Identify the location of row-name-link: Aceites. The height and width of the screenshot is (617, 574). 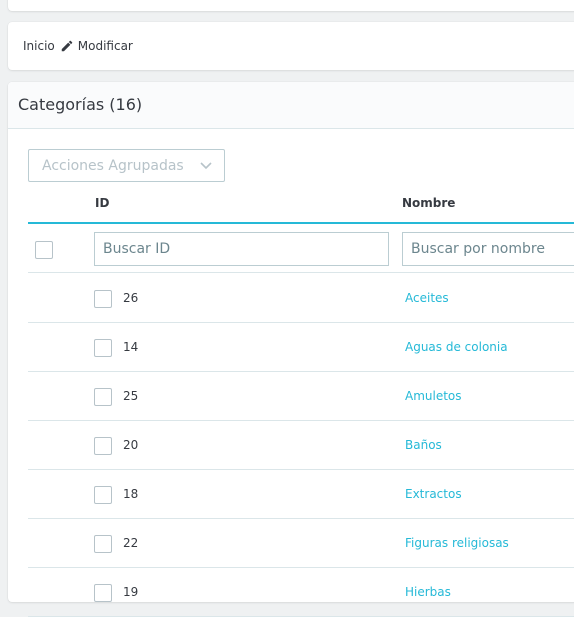
(427, 298).